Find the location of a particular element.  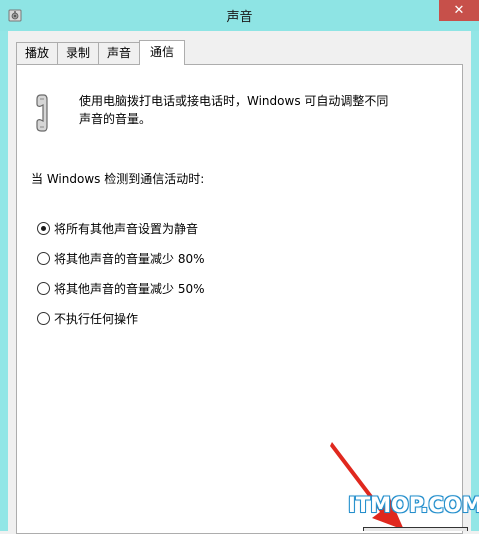

option-label: 将所有其他声音设置为静音 is located at coordinates (126, 228).